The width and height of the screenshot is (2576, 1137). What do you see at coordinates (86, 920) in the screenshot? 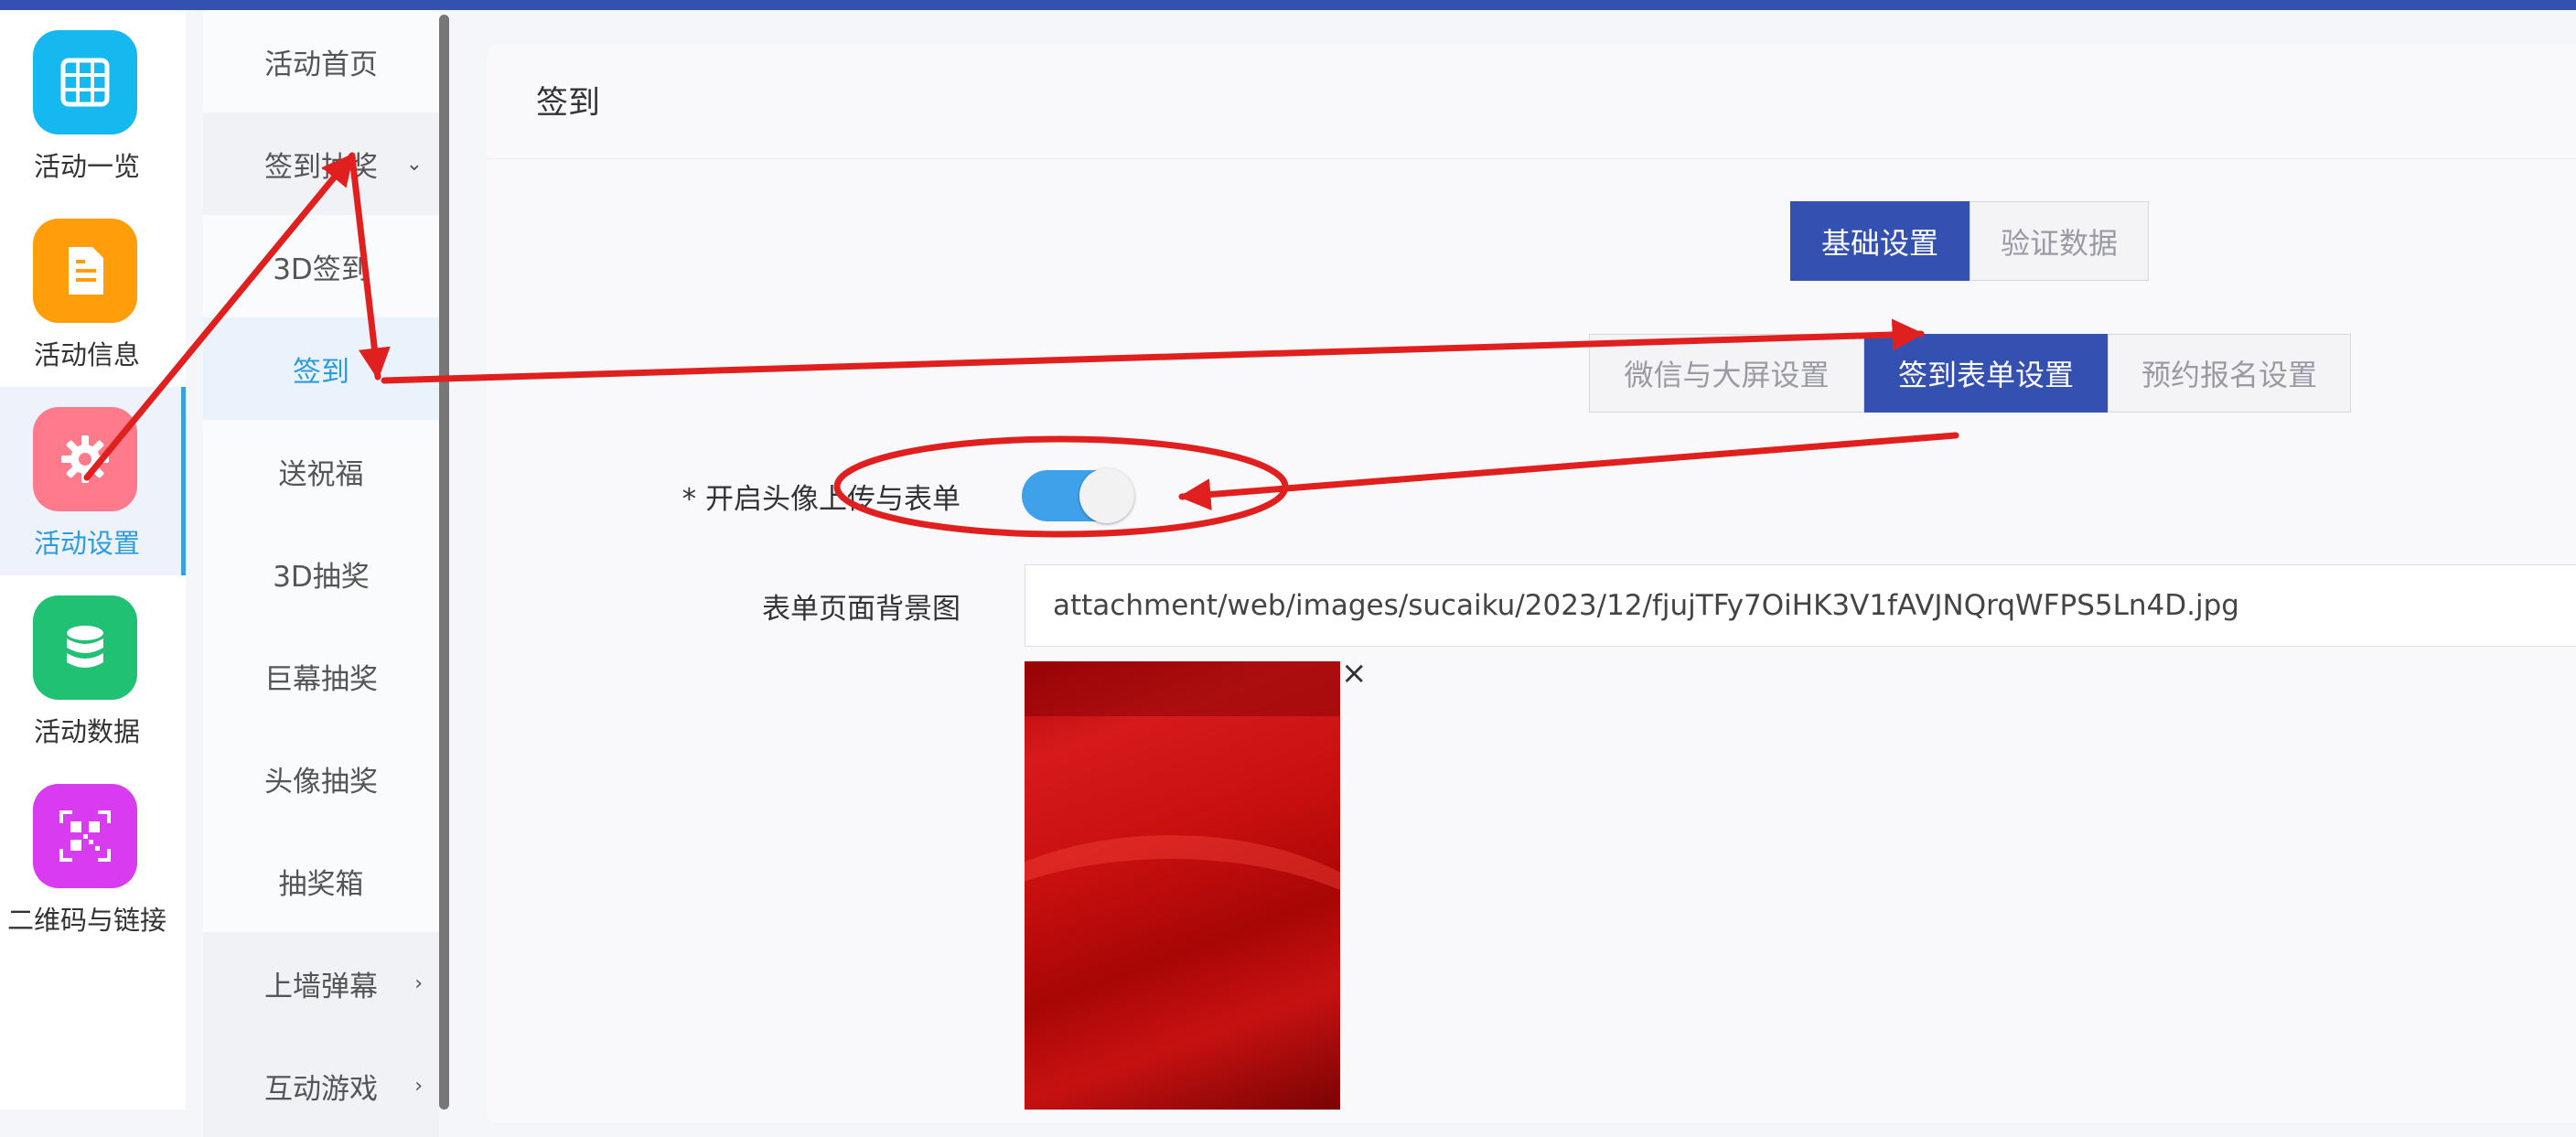
I see `rail-label: 二维码与链接` at bounding box center [86, 920].